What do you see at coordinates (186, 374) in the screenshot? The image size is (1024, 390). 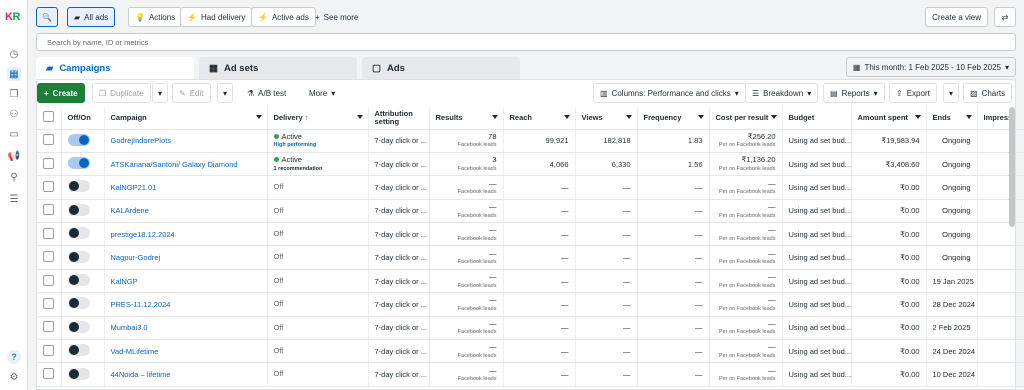 I see `campaign-name-link: 44Noida – lifetime` at bounding box center [186, 374].